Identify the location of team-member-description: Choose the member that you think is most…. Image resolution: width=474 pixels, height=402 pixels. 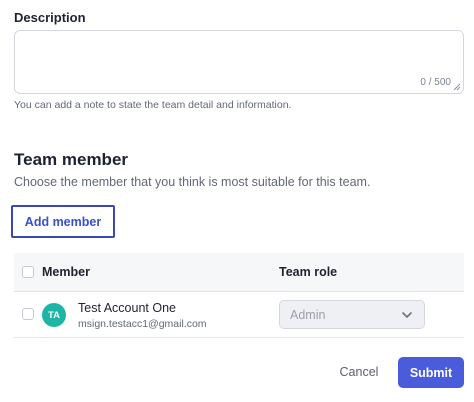
(192, 182).